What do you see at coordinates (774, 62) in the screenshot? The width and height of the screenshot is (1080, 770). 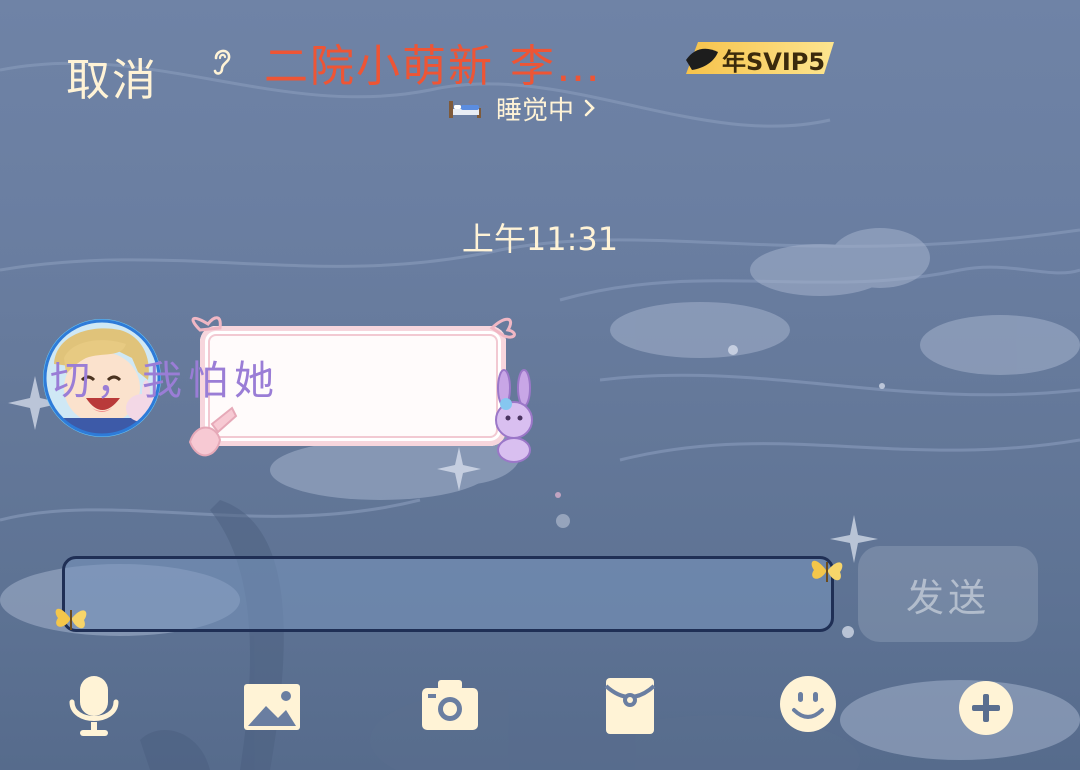 I see `vip-badge-label: 年SVIP5` at bounding box center [774, 62].